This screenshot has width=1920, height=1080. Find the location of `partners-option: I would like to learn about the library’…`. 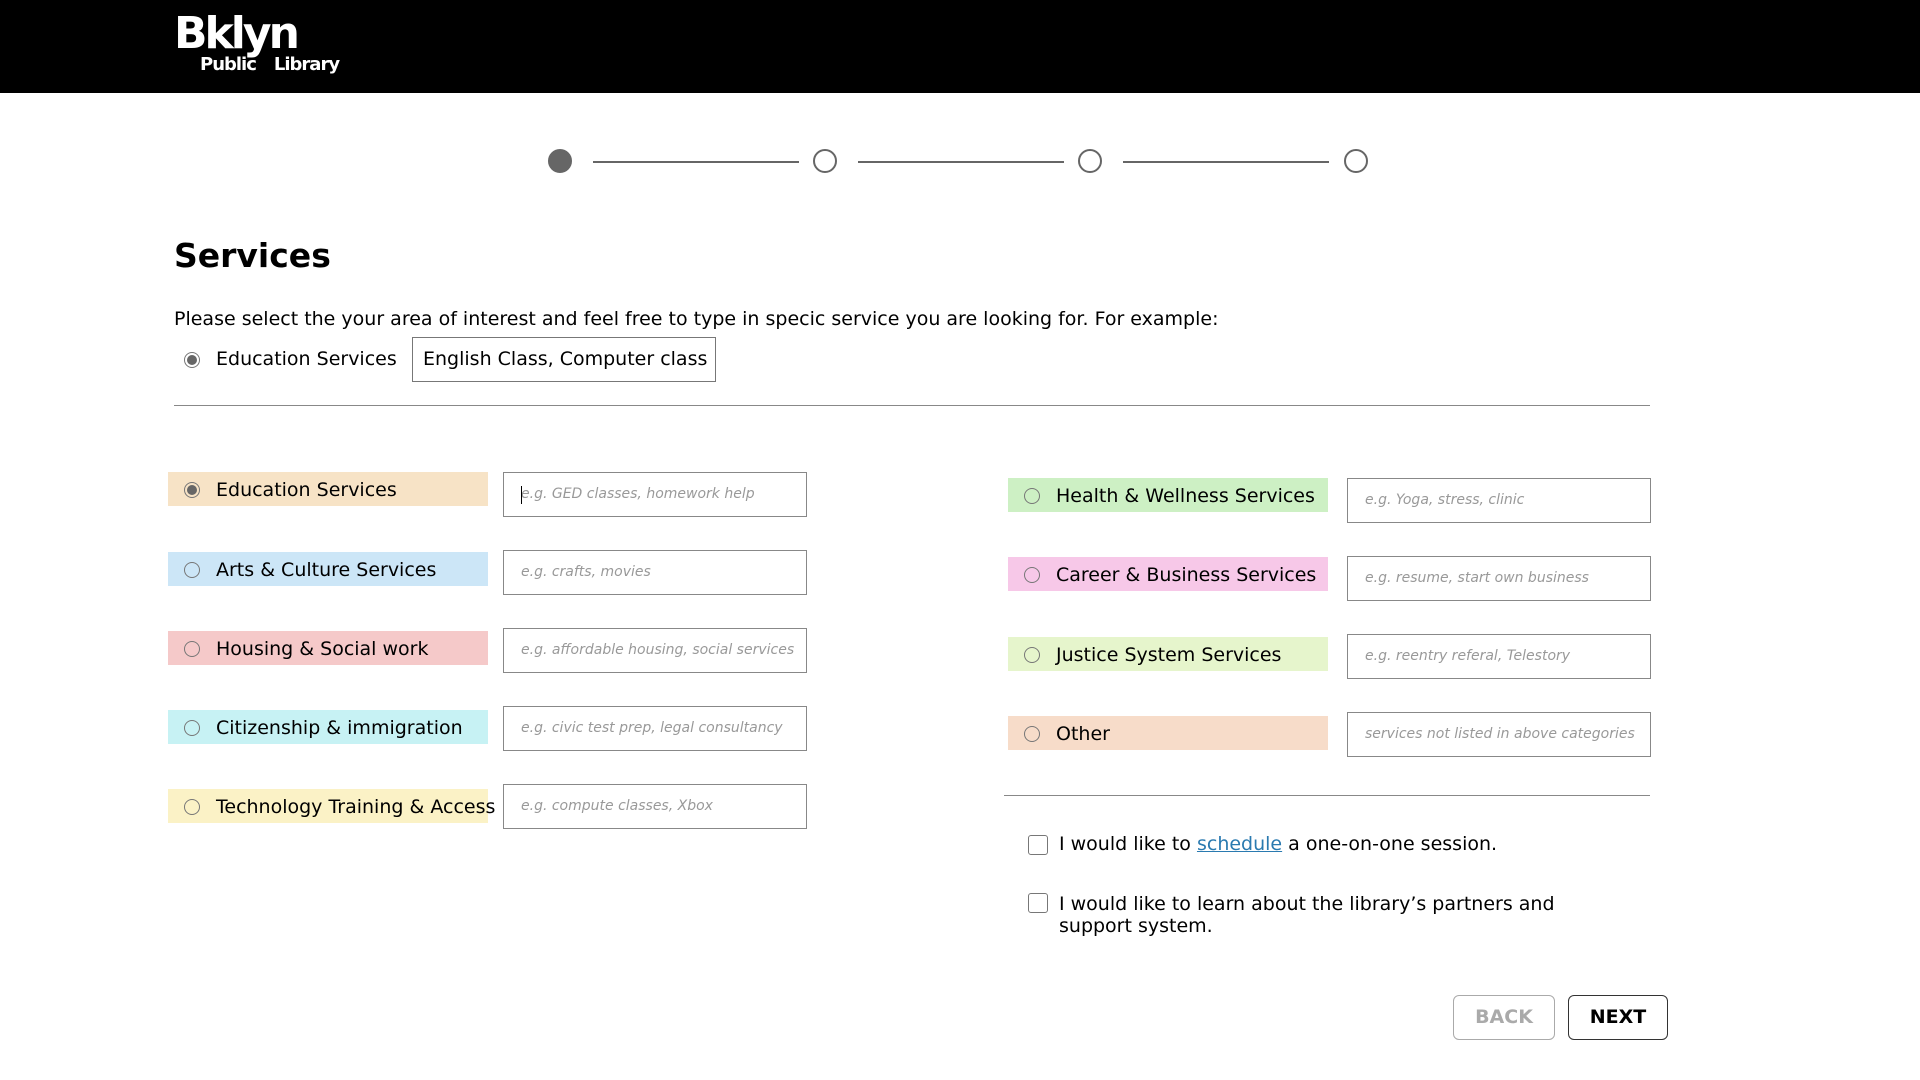

partners-option: I would like to learn about the library’… is located at coordinates (1308, 917).